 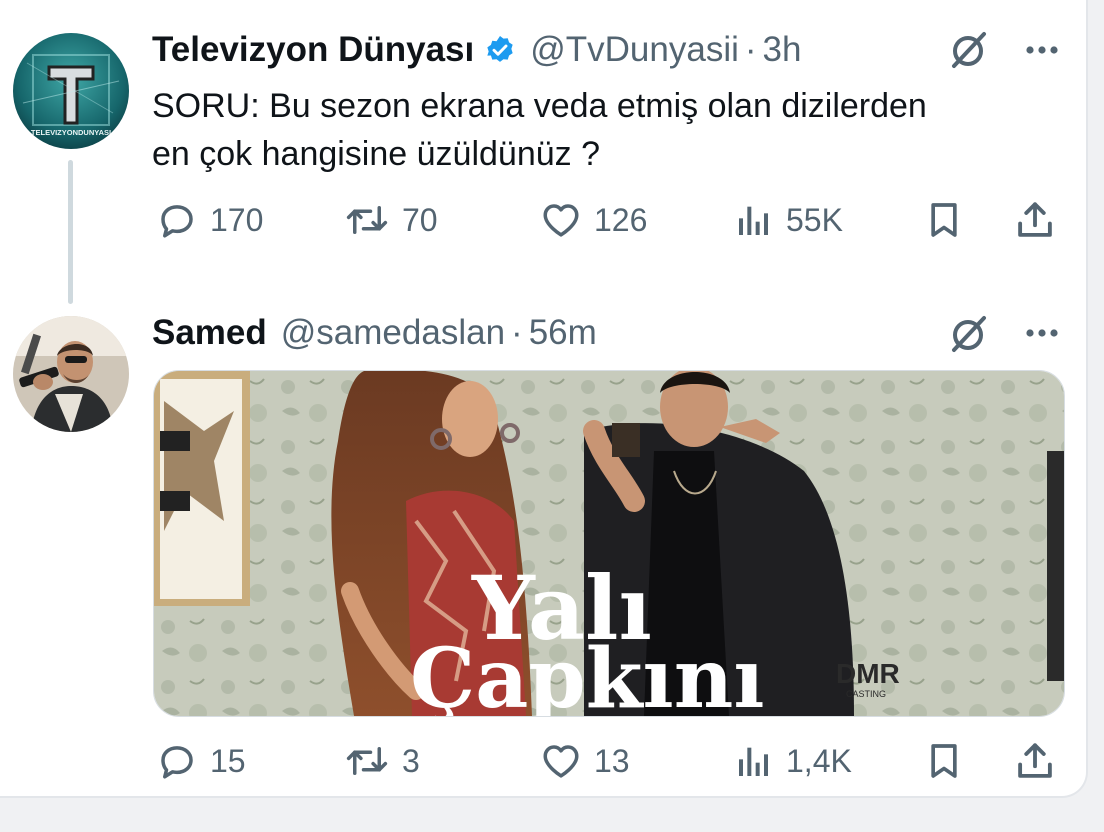 I want to click on tweet-text-line: en çok hangisine üzüldünüz ?, so click(x=376, y=154).